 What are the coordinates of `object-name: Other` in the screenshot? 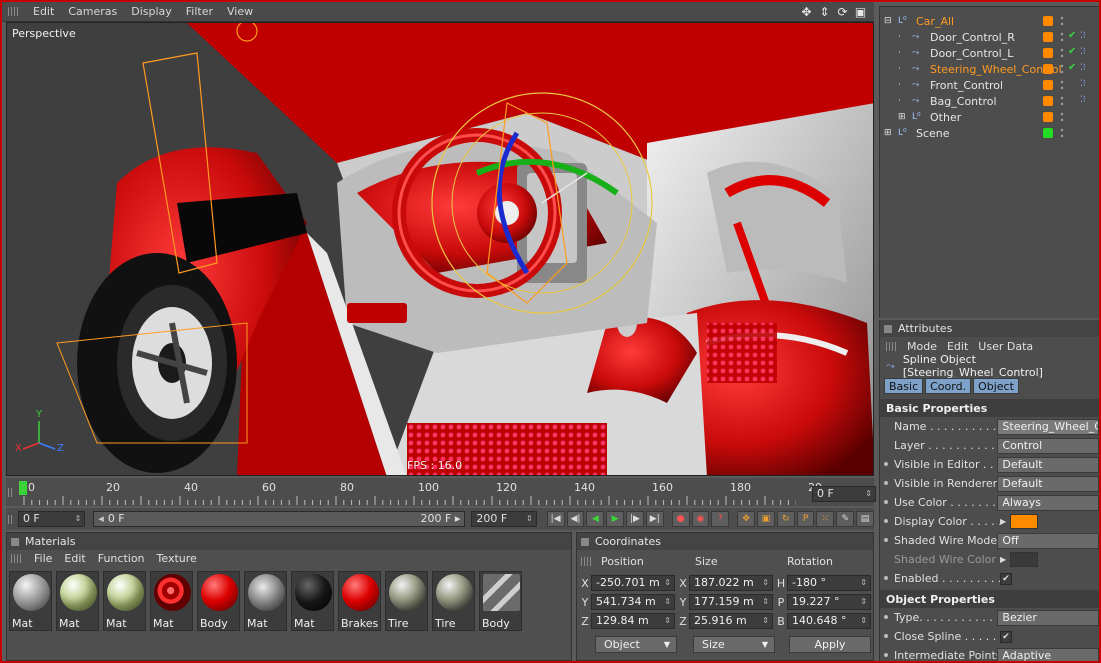 It's located at (945, 117).